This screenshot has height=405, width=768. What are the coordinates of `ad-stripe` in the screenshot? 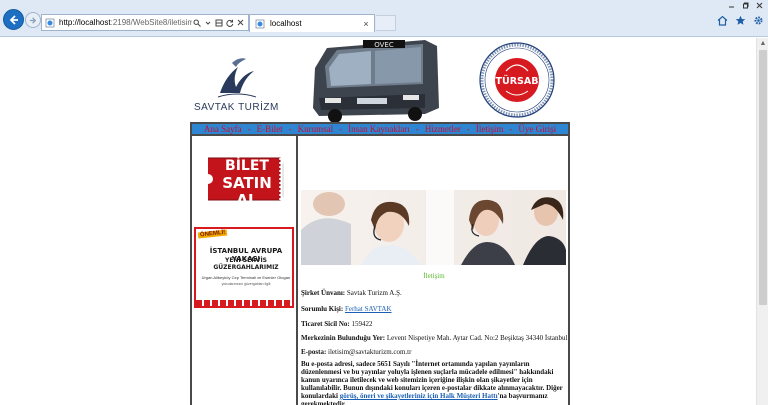 It's located at (244, 303).